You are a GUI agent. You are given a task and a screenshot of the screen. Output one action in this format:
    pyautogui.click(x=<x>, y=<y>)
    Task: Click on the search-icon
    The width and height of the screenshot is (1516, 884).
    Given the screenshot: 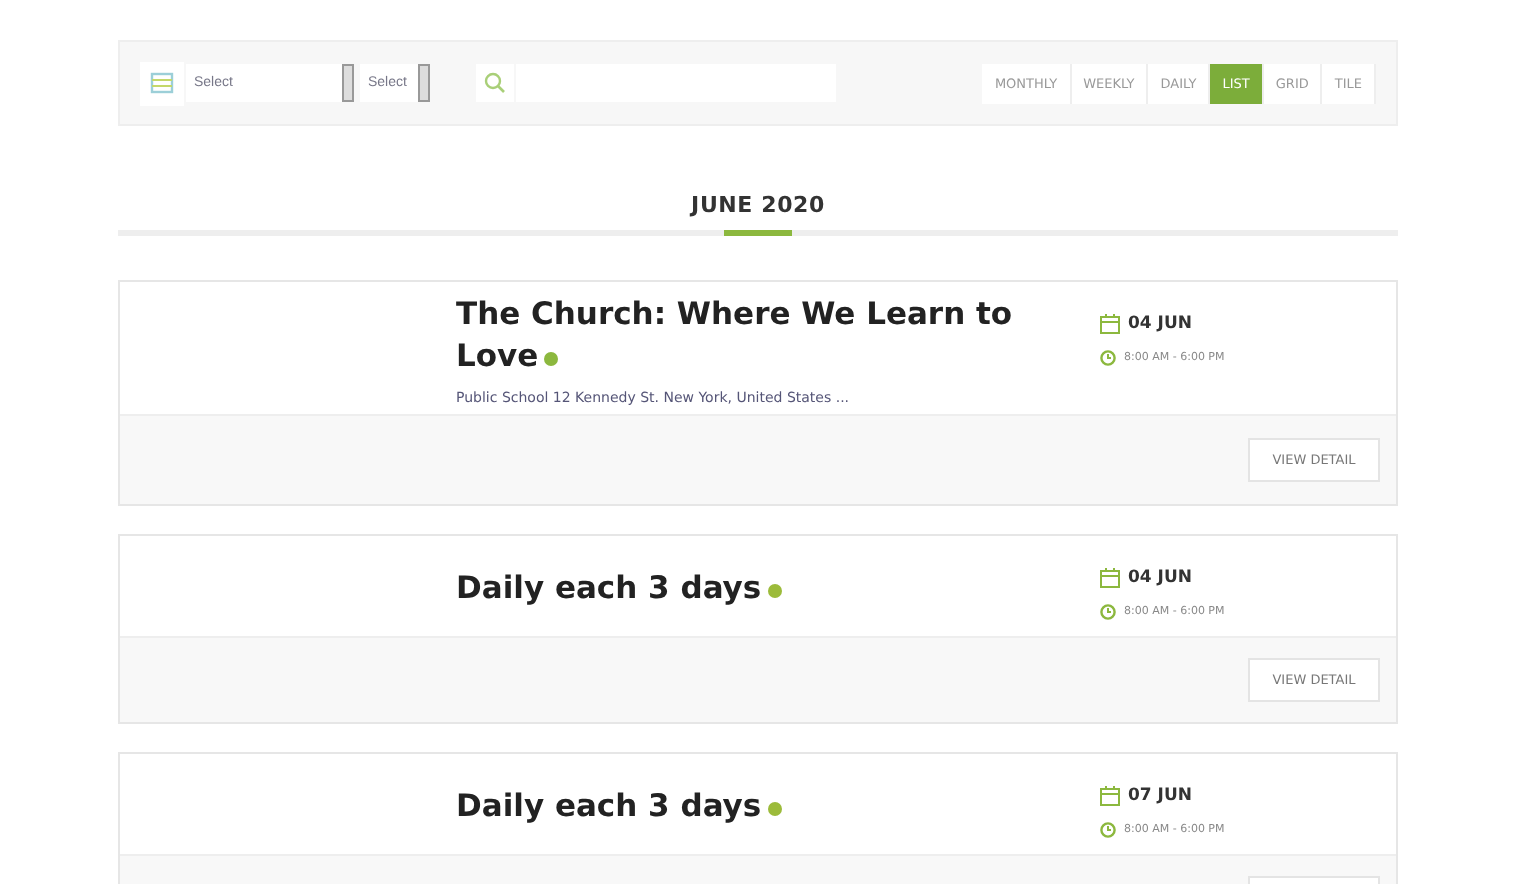 What is the action you would take?
    pyautogui.click(x=495, y=83)
    